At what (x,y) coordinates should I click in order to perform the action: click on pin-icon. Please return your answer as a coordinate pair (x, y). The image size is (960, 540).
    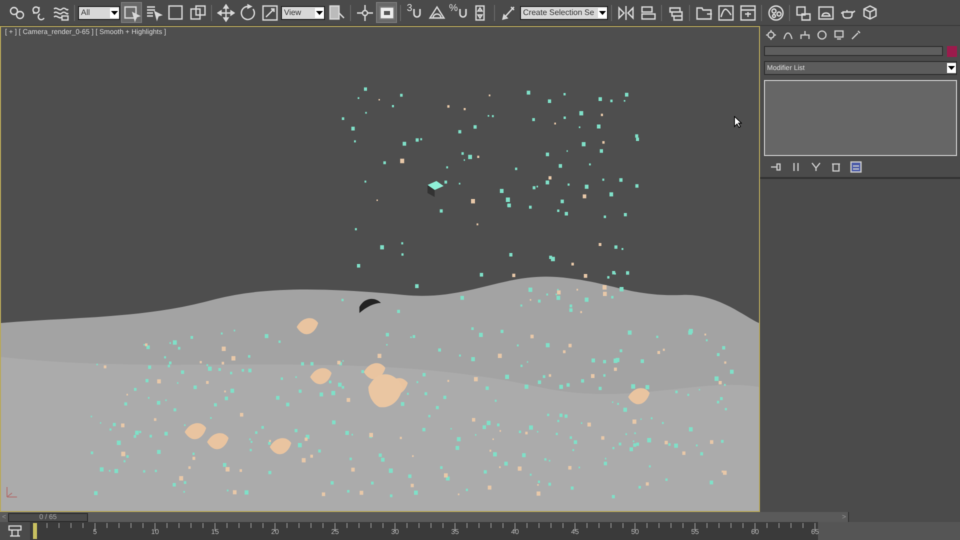
    Looking at the image, I should click on (776, 166).